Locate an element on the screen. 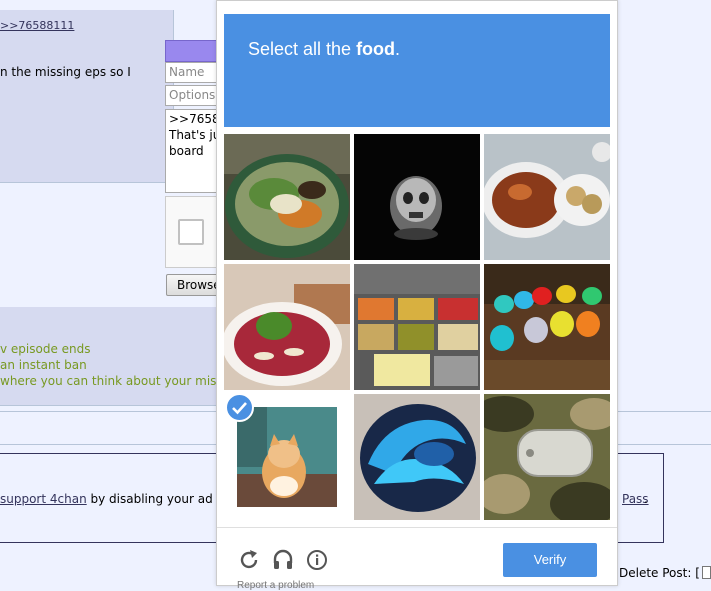 The image size is (711, 591). prompt-target: food is located at coordinates (376, 49).